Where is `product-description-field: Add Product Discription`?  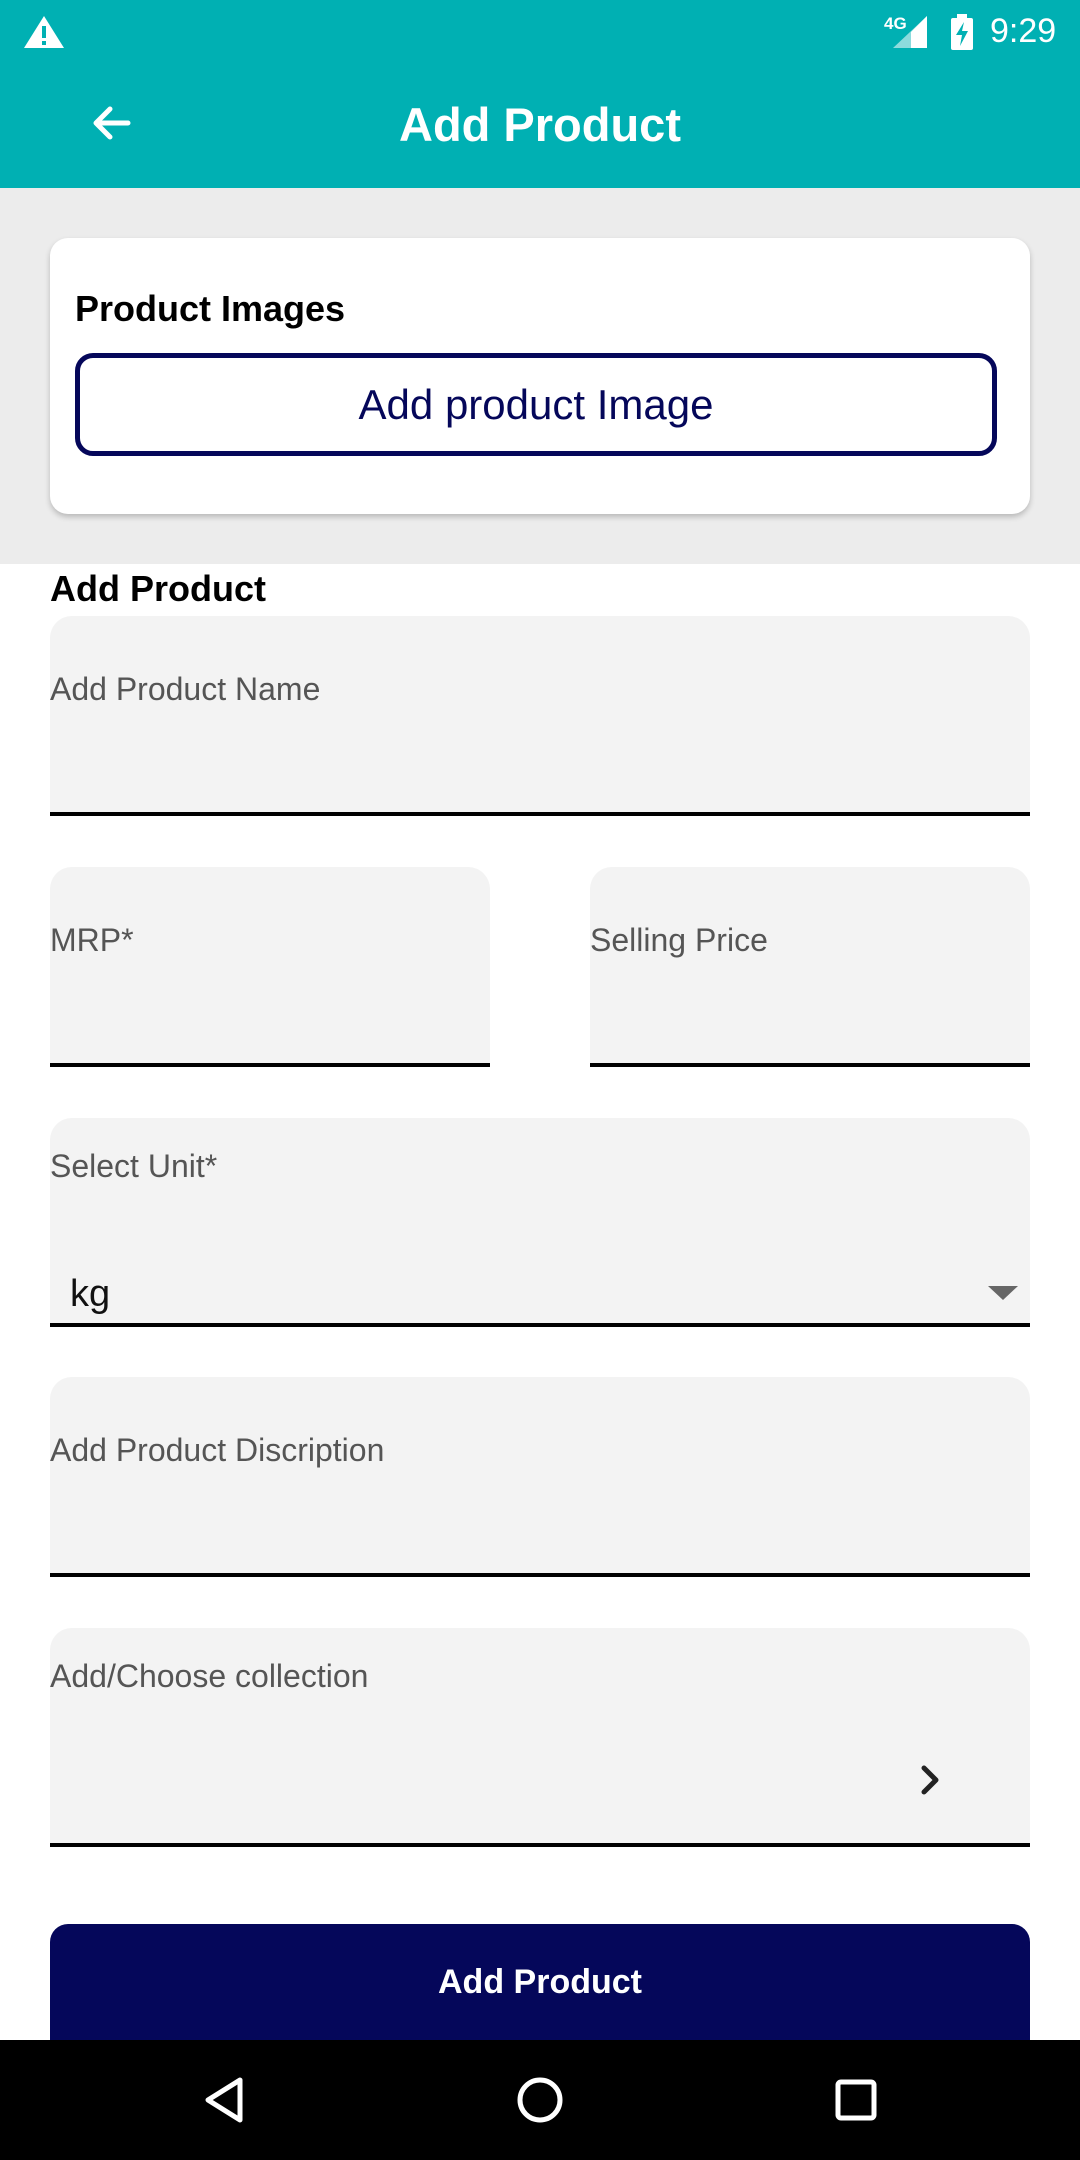
product-description-field: Add Product Discription is located at coordinates (540, 1477).